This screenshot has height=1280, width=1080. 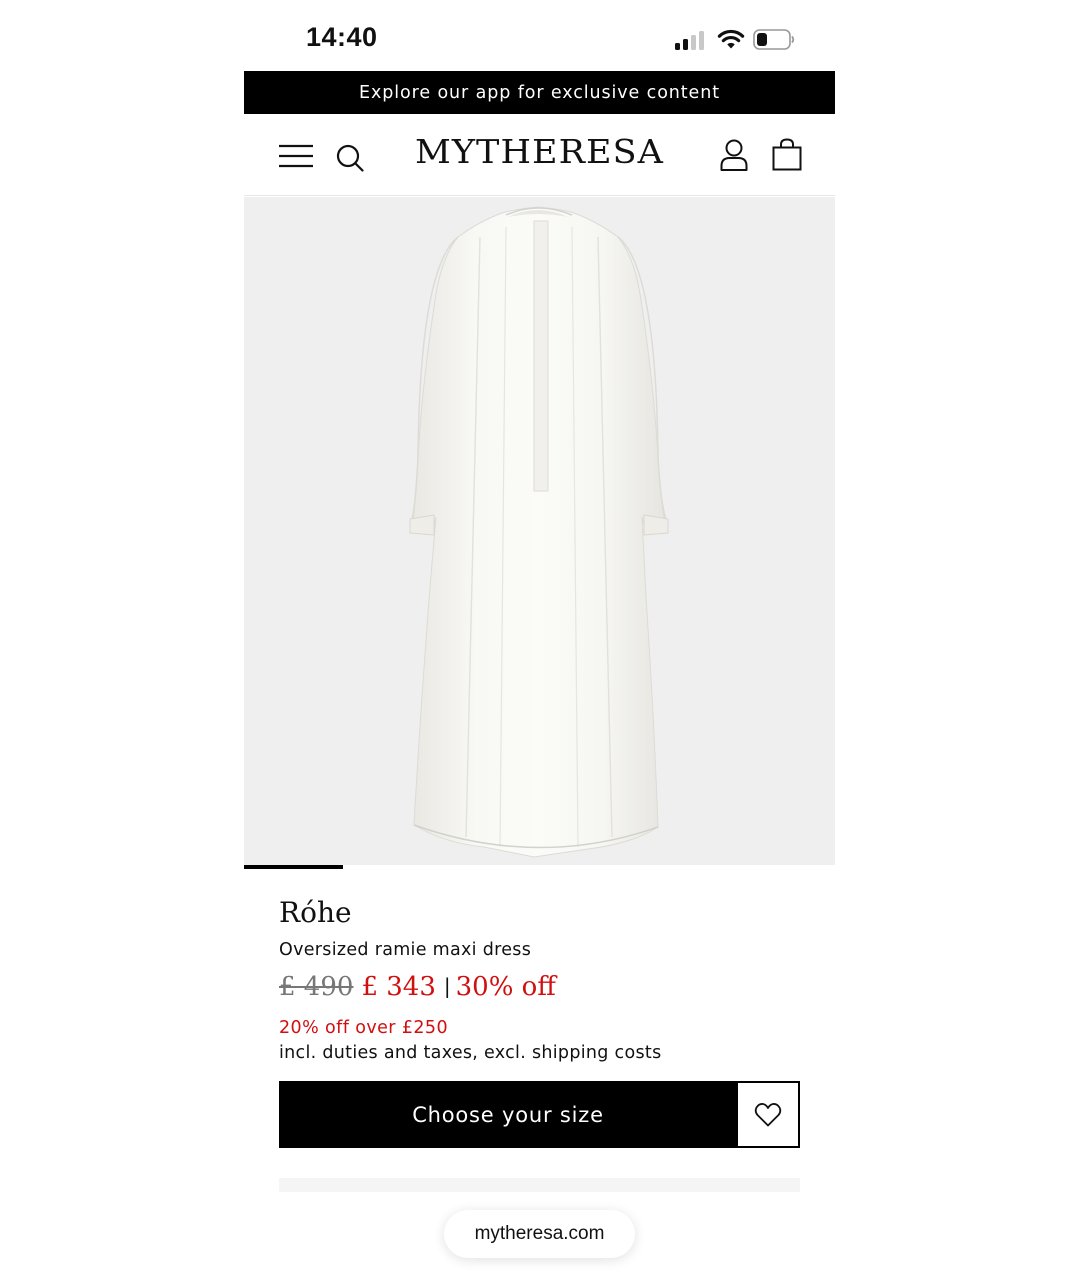 I want to click on heart-icon, so click(x=768, y=1114).